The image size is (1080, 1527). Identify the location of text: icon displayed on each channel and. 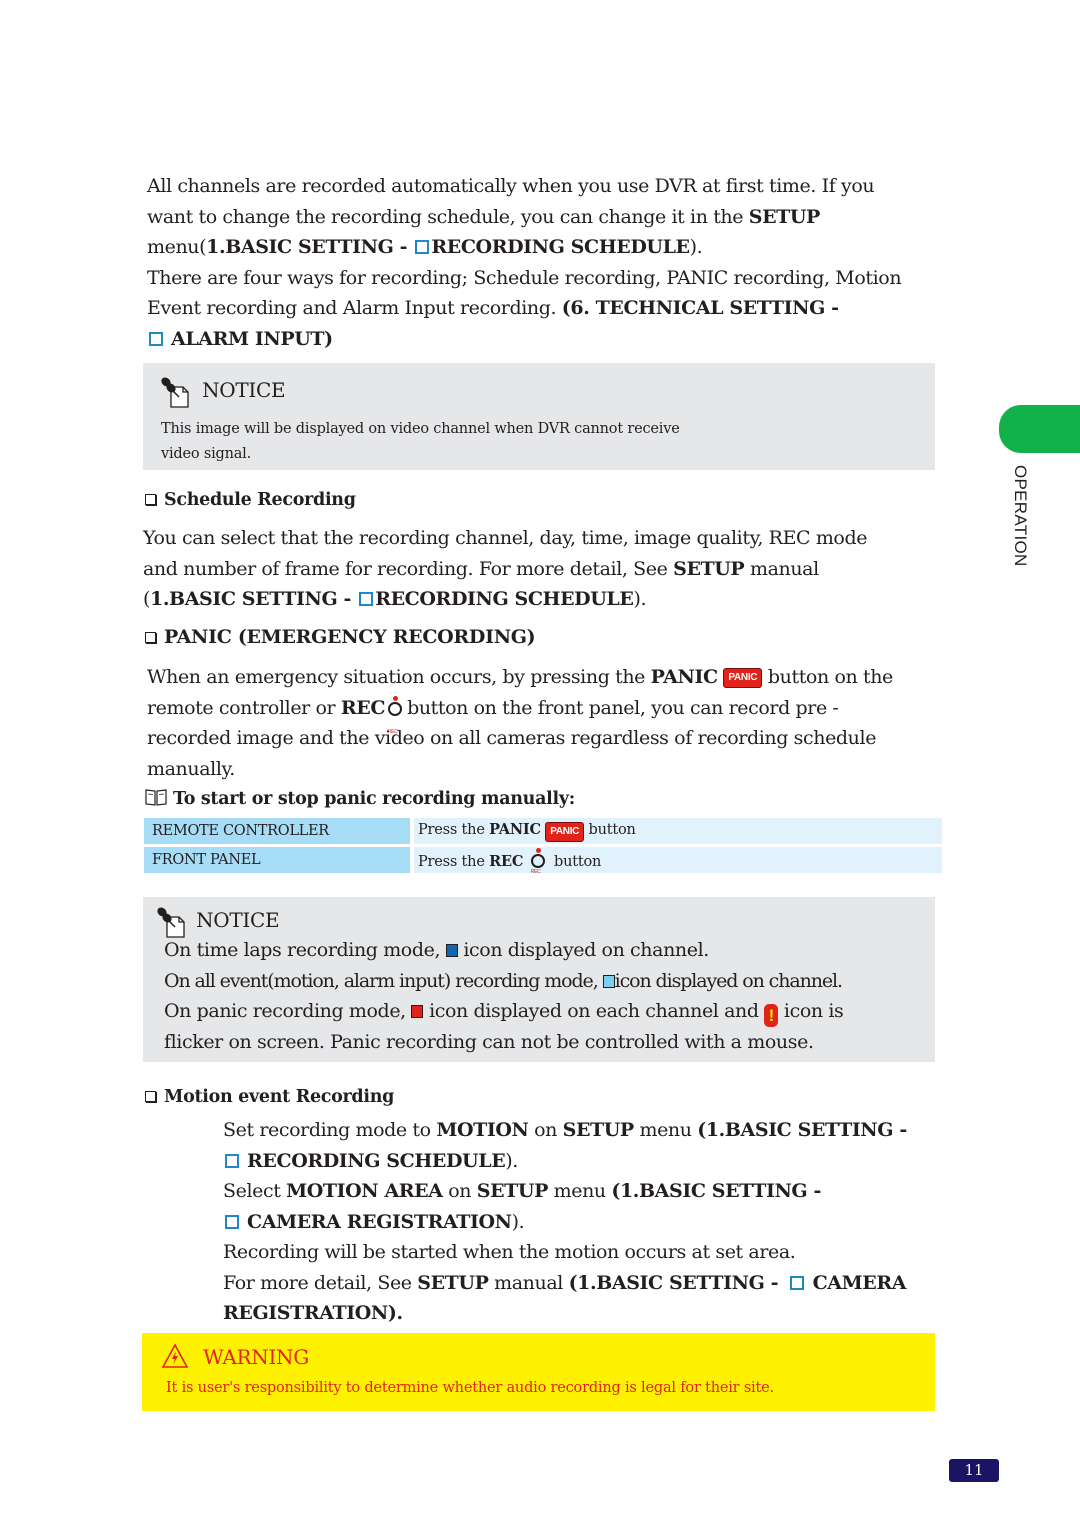
(594, 1011).